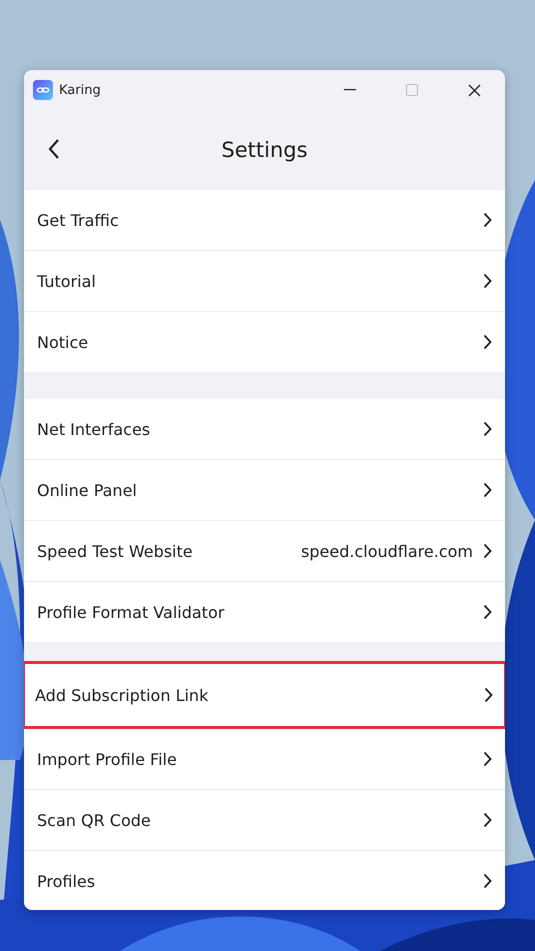  I want to click on back-icon, so click(54, 149).